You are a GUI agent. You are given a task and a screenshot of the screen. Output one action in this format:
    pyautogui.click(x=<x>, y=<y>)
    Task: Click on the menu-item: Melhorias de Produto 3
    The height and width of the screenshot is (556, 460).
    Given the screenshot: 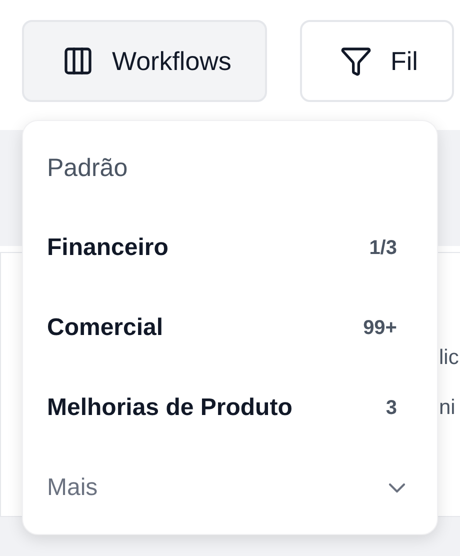 What is the action you would take?
    pyautogui.click(x=230, y=408)
    